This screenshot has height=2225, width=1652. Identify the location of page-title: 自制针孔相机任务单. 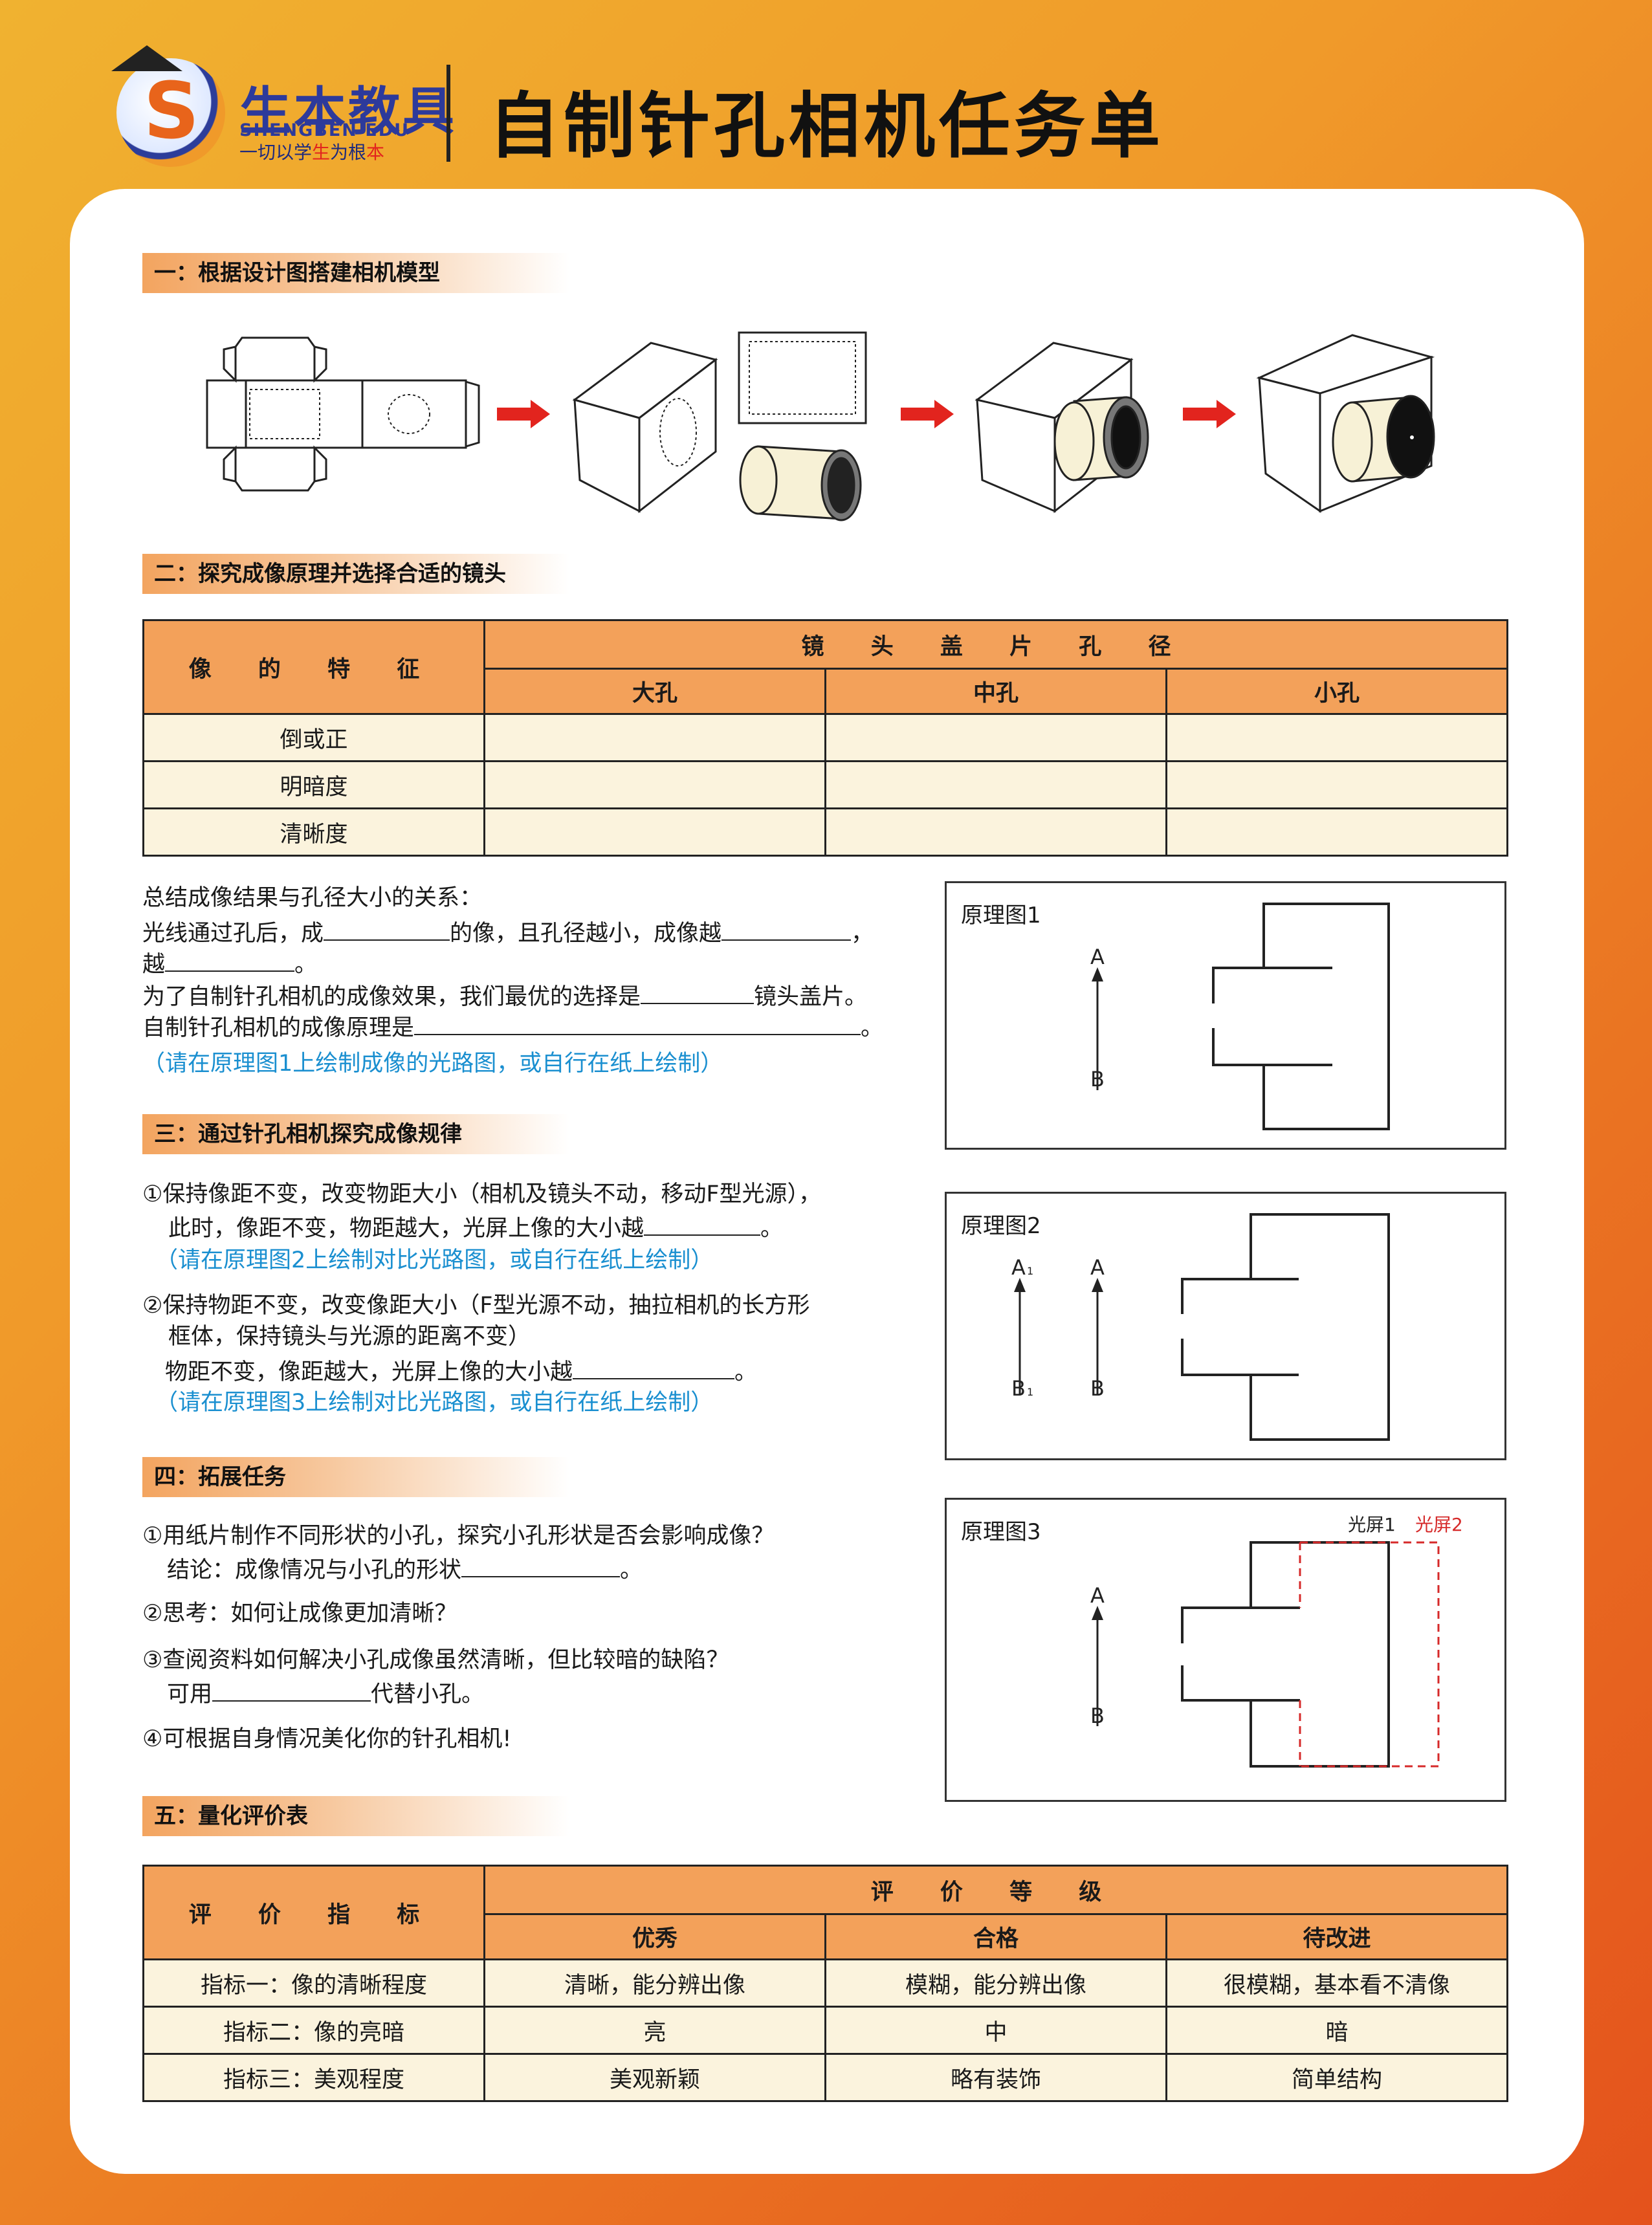
(827, 126).